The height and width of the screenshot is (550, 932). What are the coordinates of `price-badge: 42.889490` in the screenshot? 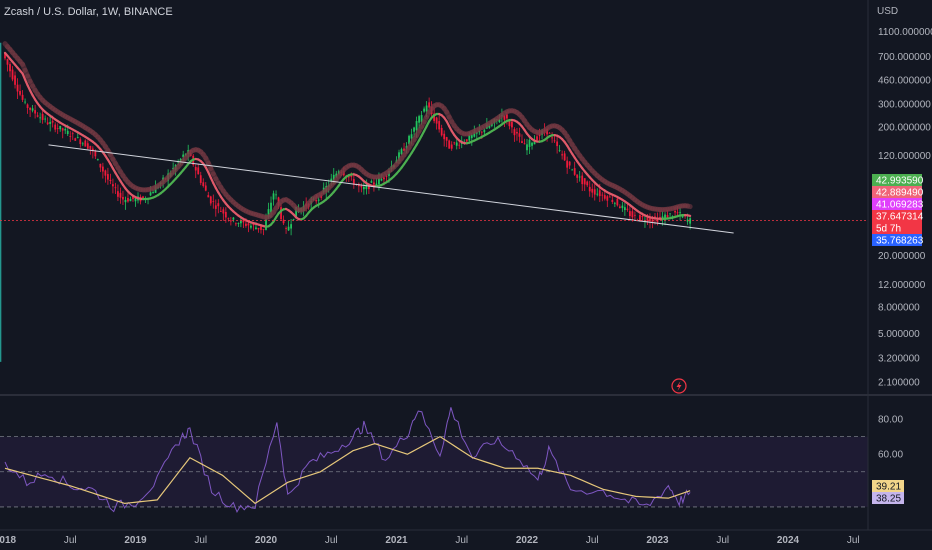 It's located at (898, 192).